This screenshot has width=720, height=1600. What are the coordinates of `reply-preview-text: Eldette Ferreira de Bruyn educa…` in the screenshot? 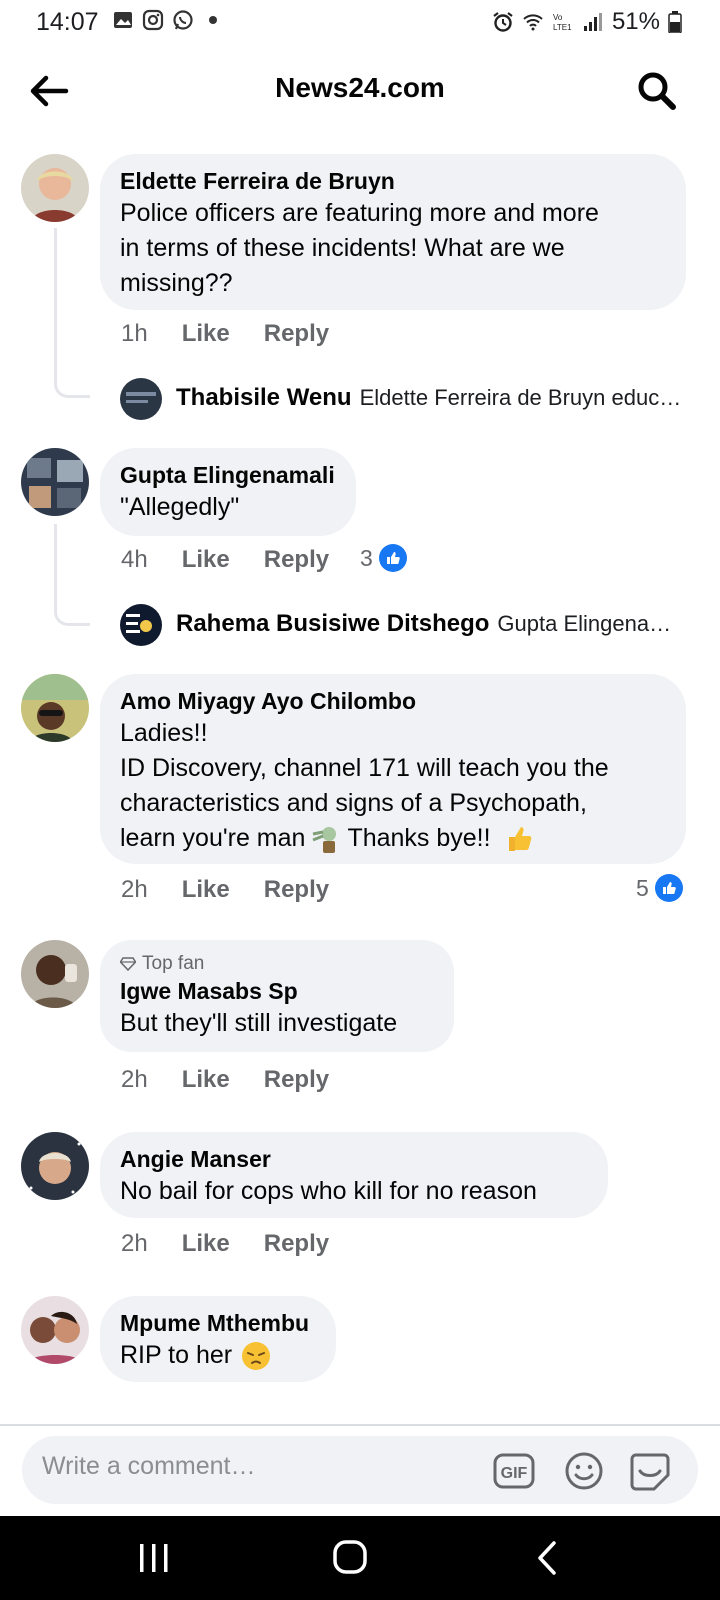 It's located at (522, 397).